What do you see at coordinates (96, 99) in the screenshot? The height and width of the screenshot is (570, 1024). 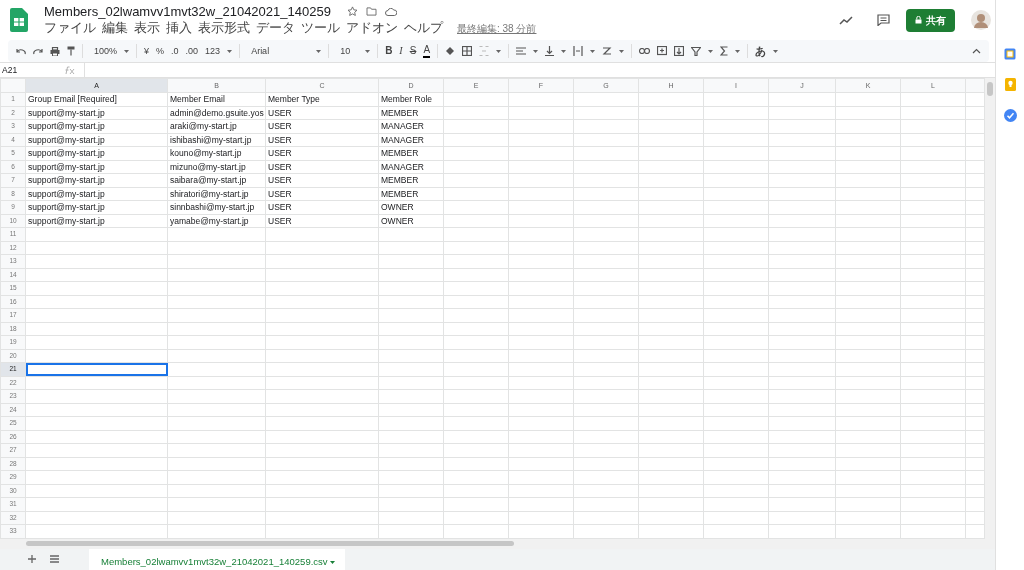 I see `table-cell: Group Email [Required]` at bounding box center [96, 99].